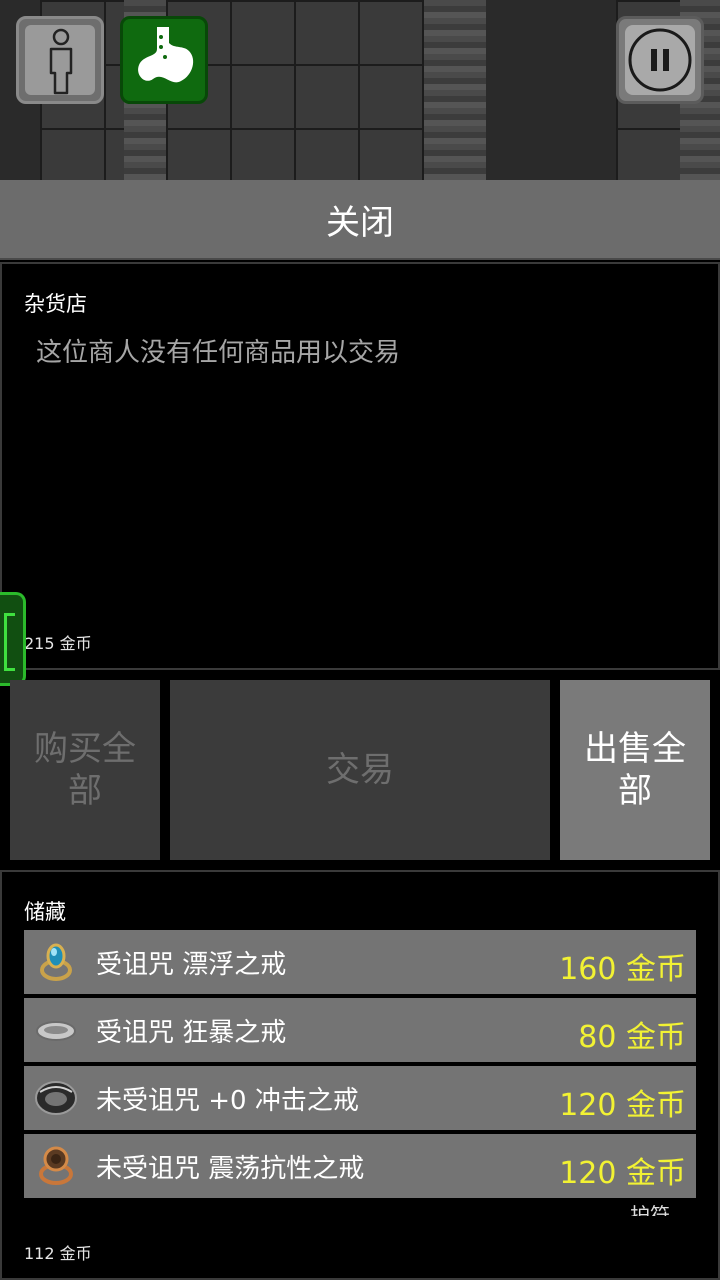 This screenshot has height=1280, width=720. What do you see at coordinates (227, 1101) in the screenshot?
I see `item-name: 未受诅咒 +0 冲击之戒` at bounding box center [227, 1101].